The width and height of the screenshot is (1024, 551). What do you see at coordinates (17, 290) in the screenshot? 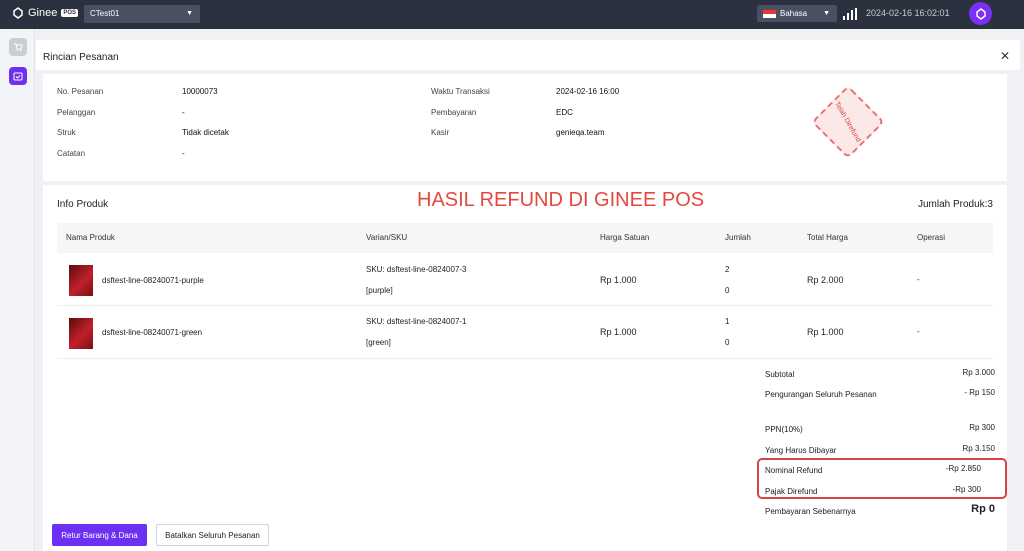
I see `sidebar` at bounding box center [17, 290].